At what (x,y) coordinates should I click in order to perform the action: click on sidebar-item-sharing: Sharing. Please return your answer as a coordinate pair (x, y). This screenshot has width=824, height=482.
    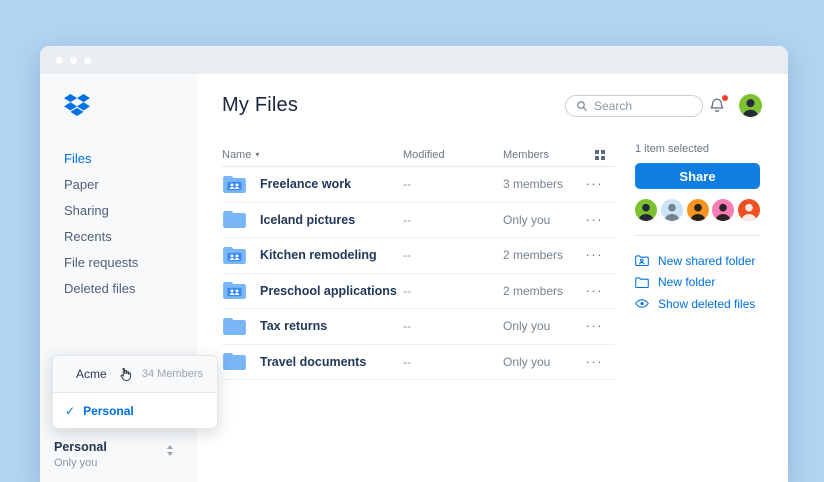
    Looking at the image, I should click on (118, 211).